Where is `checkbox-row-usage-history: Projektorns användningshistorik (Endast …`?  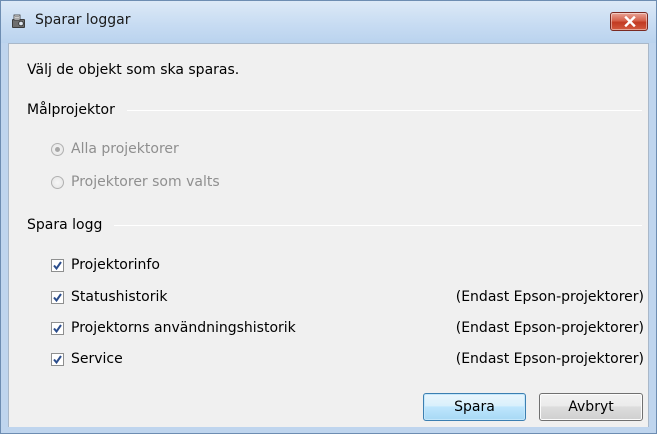
checkbox-row-usage-history: Projektorns användningshistorik (Endast … is located at coordinates (347, 328).